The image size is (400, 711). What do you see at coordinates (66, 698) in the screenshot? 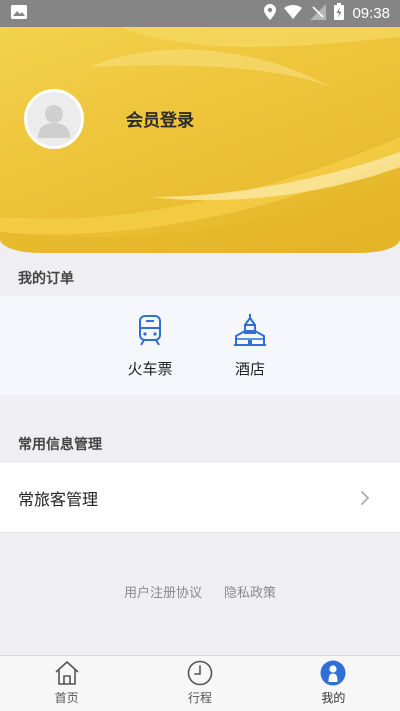
I see `tab-home-label: 首页` at bounding box center [66, 698].